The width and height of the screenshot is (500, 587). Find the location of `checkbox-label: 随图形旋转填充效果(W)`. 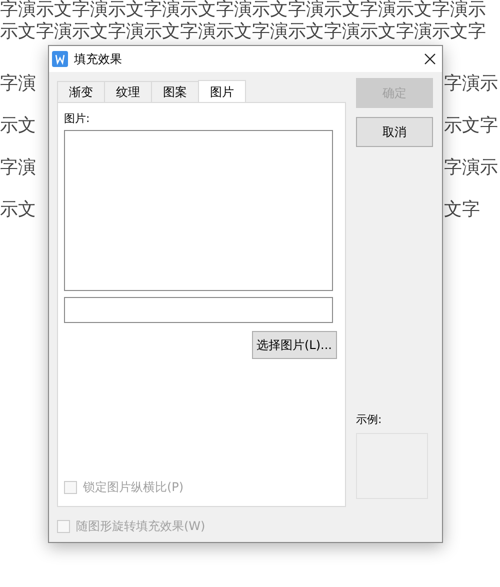

checkbox-label: 随图形旋转填充效果(W) is located at coordinates (141, 526).